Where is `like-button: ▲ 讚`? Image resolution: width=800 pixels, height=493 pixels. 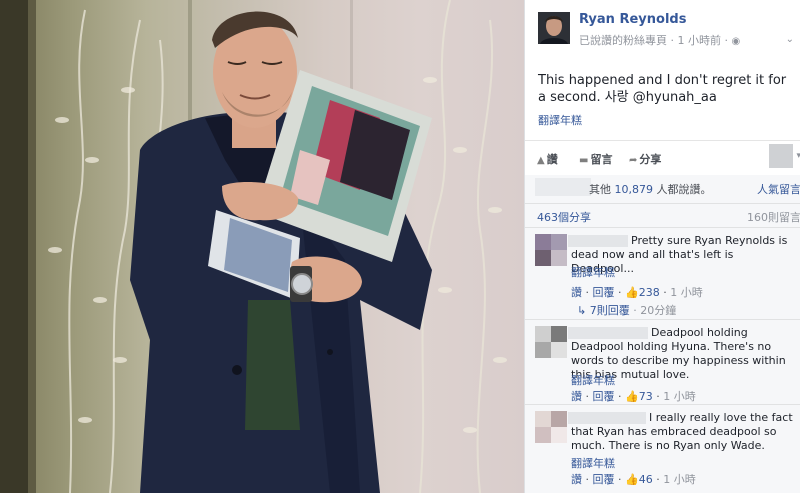
like-button: ▲ 讚 is located at coordinates (547, 159).